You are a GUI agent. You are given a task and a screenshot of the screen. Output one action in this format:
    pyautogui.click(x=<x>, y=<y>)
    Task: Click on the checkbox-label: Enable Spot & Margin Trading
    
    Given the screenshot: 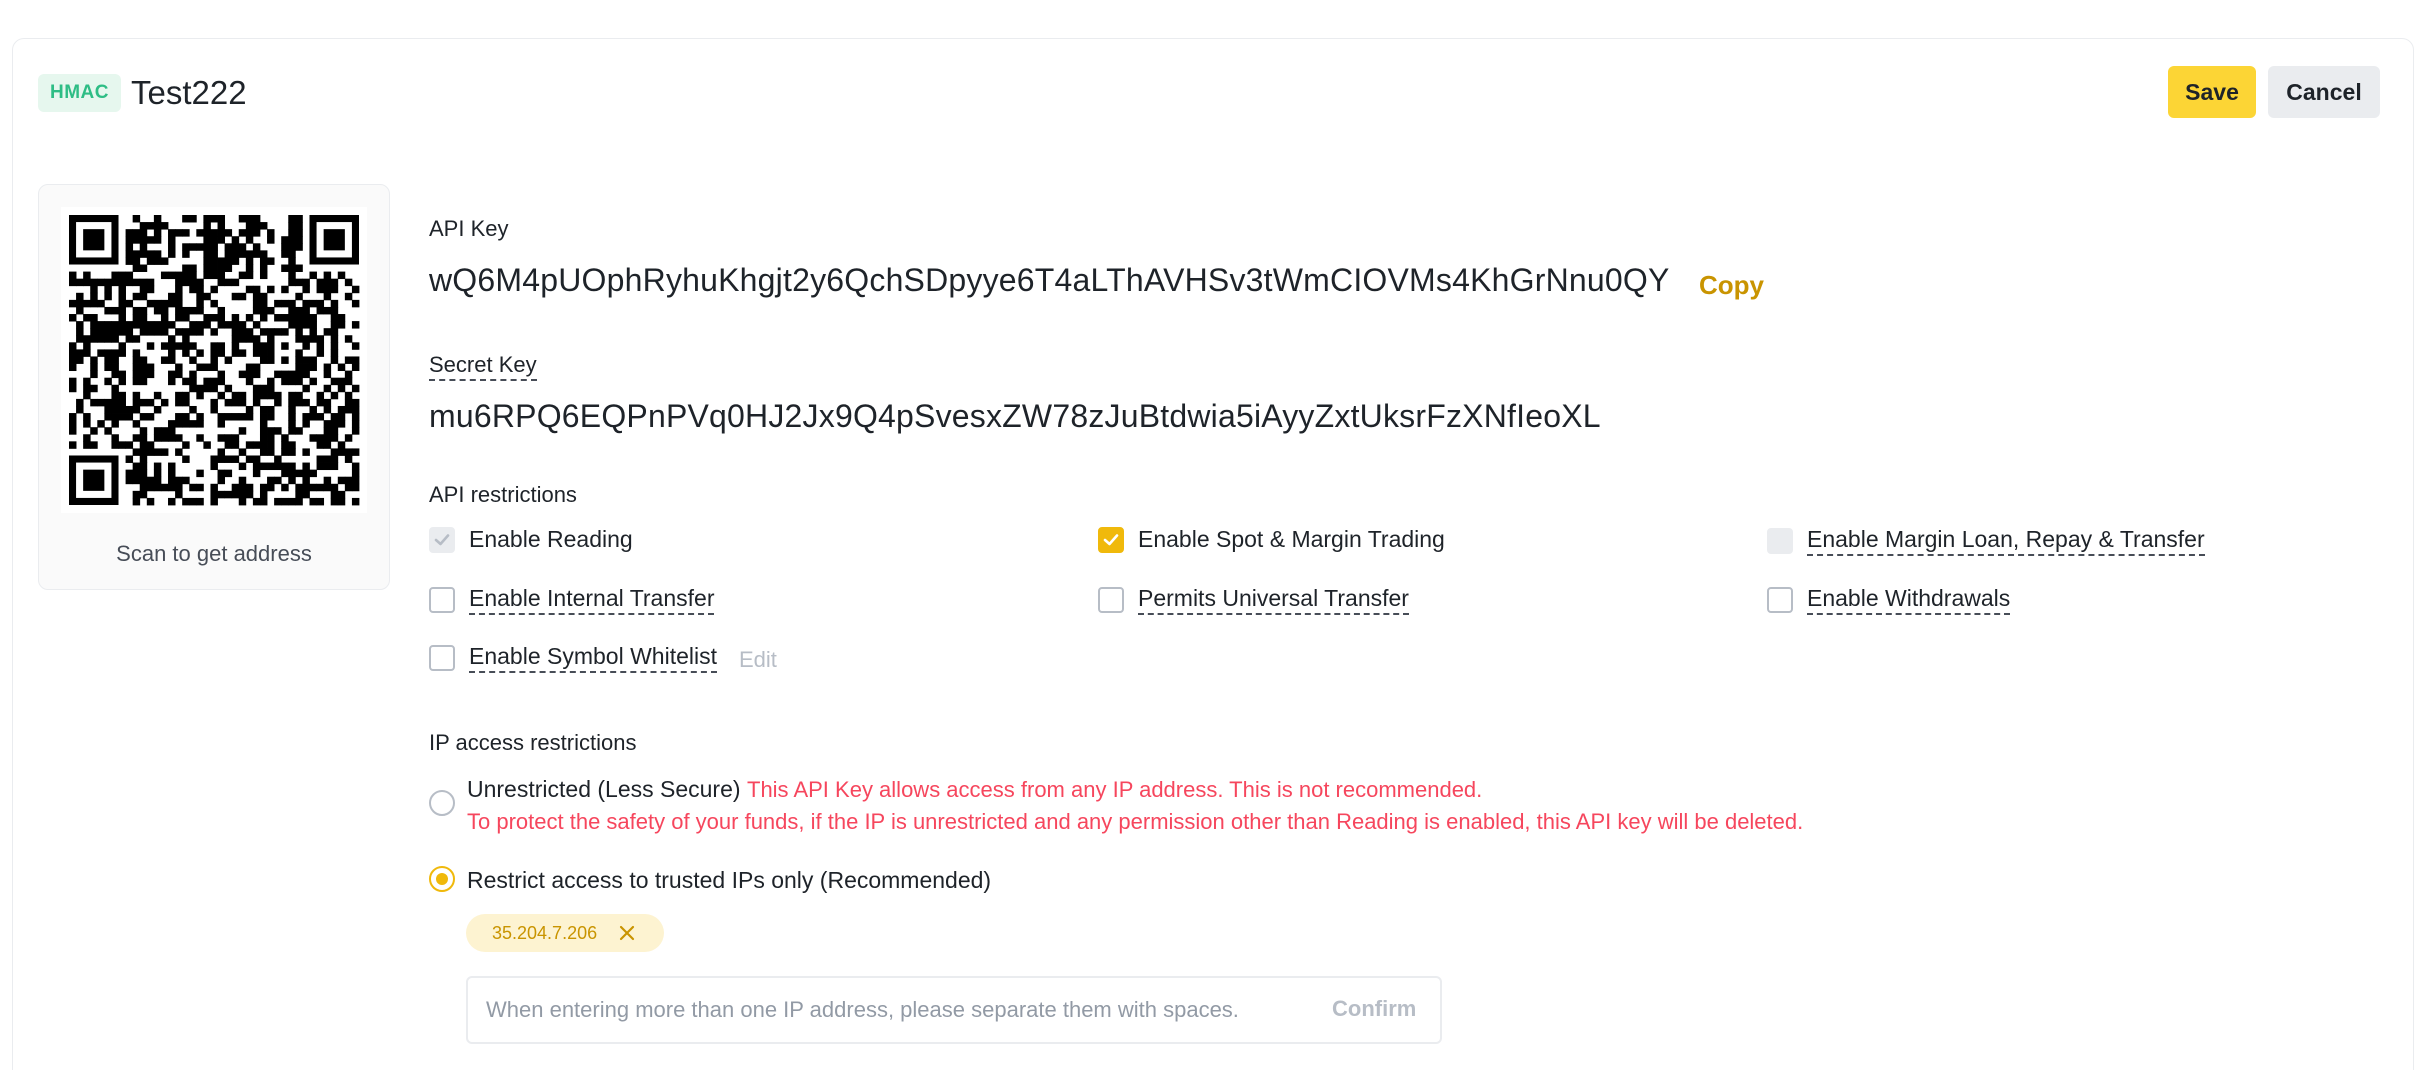 What is the action you would take?
    pyautogui.click(x=1291, y=539)
    